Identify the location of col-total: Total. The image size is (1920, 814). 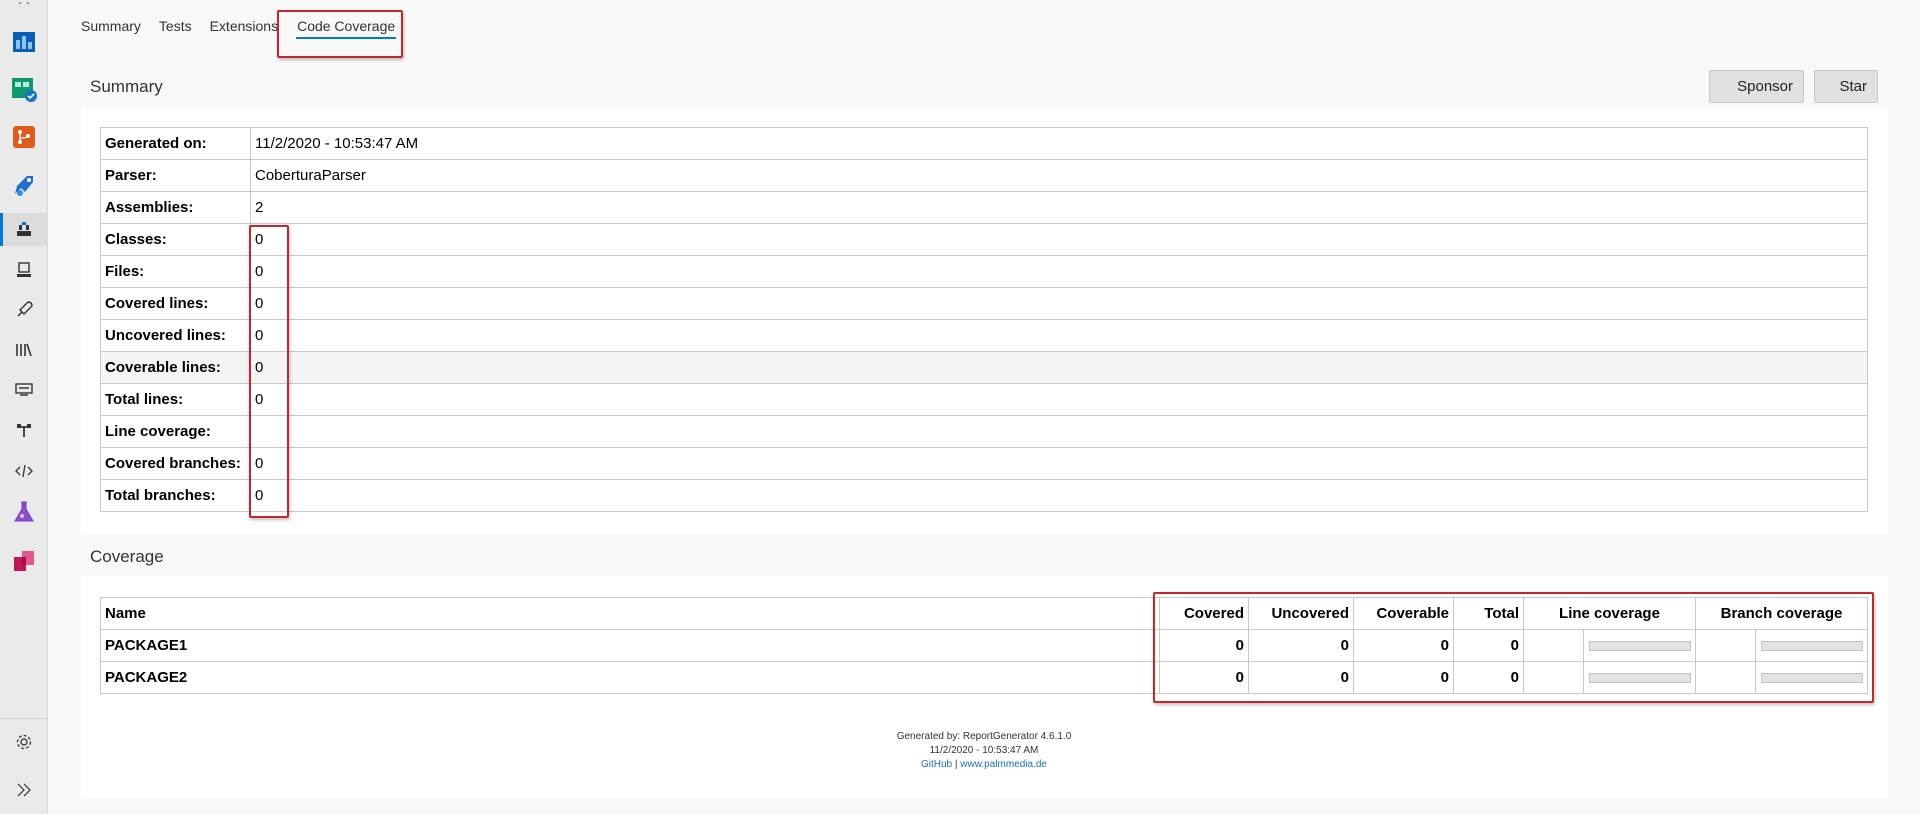
(1488, 613).